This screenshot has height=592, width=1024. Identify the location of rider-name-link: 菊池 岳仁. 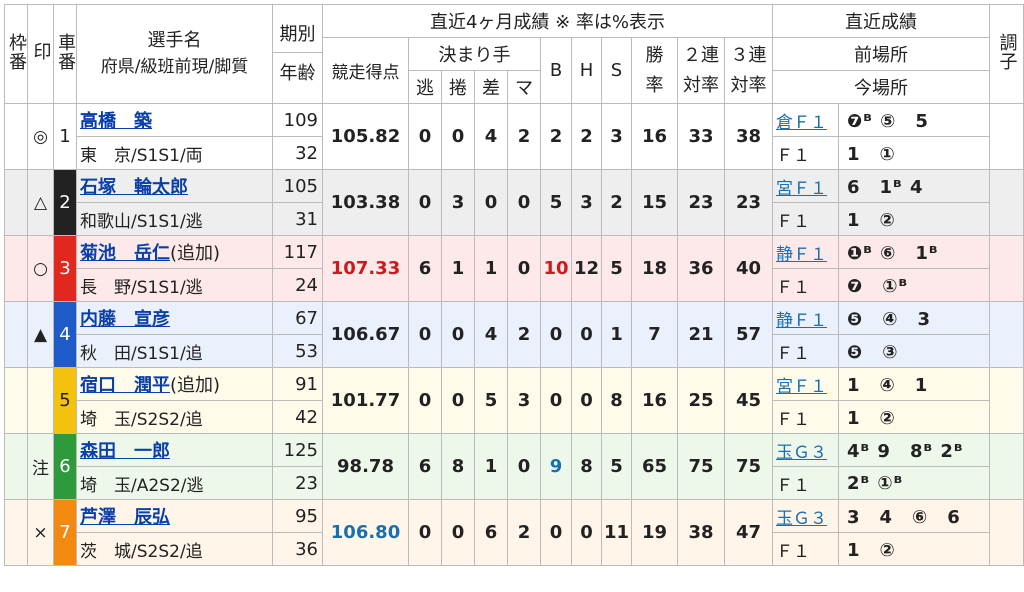
(125, 253).